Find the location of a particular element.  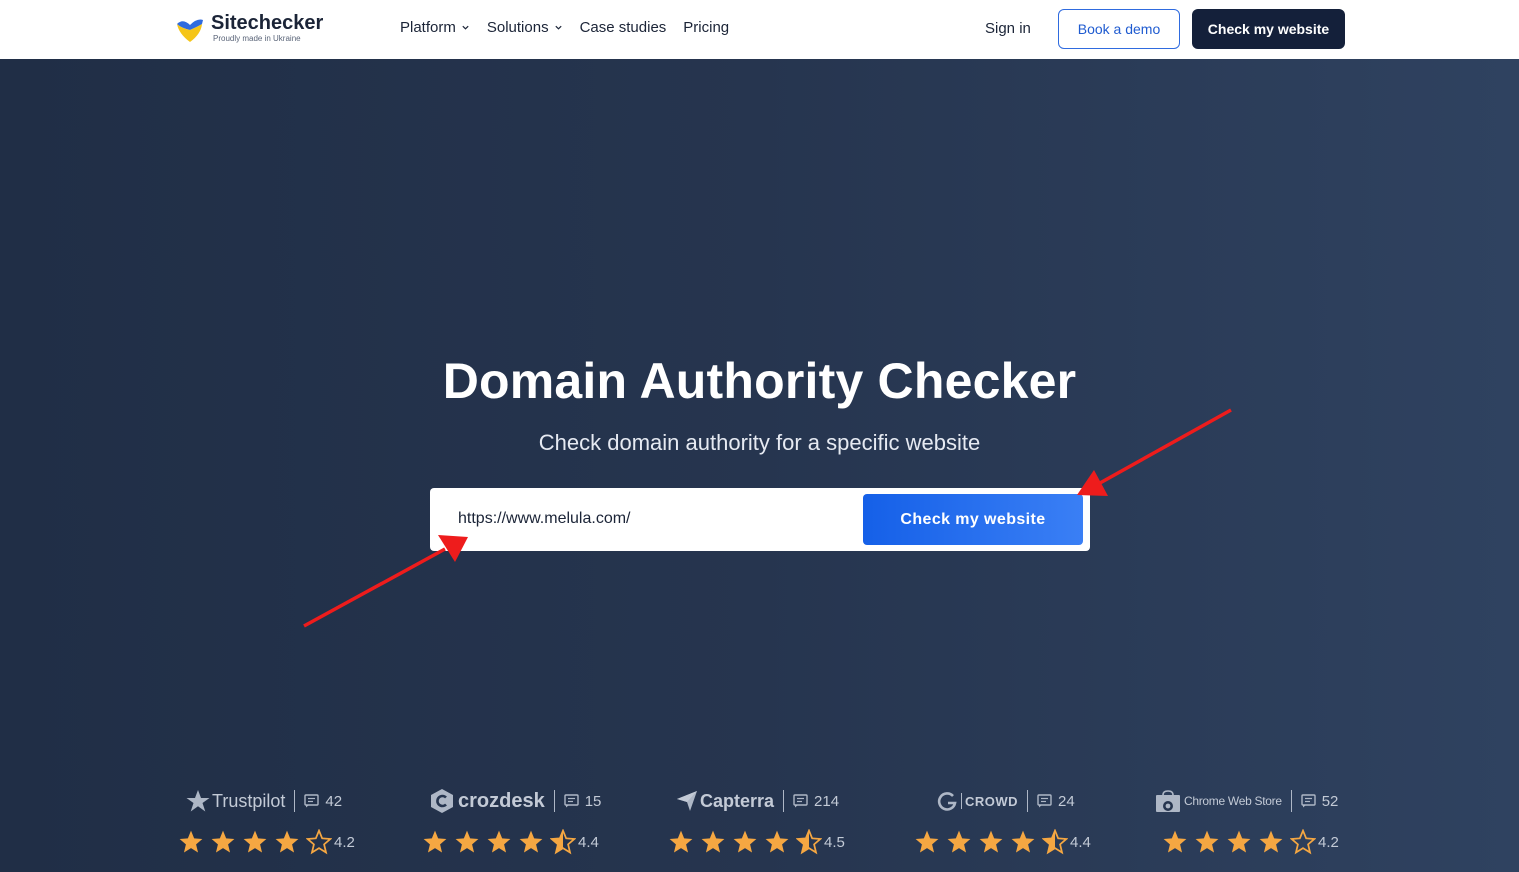

review-count: 42 is located at coordinates (323, 801).